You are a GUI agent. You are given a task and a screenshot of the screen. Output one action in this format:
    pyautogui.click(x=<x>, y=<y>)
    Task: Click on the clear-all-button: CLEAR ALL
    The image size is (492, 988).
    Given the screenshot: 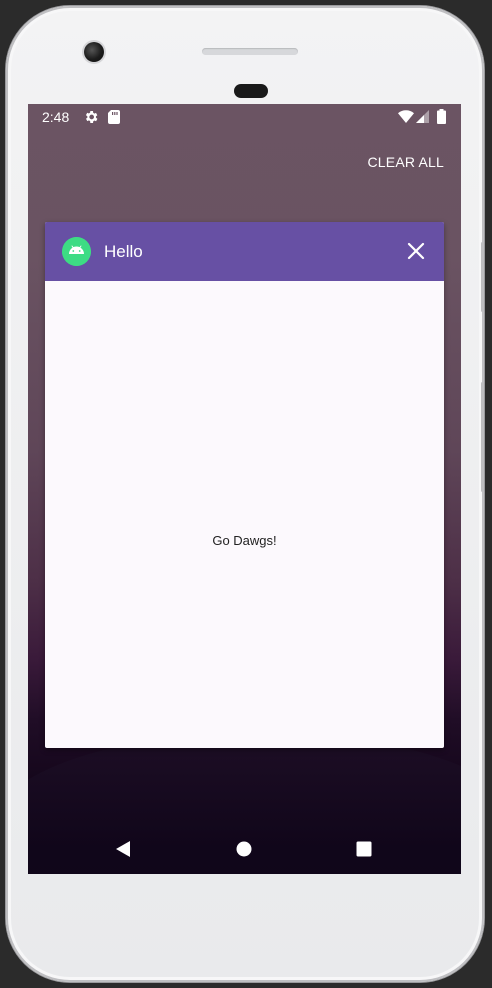 What is the action you would take?
    pyautogui.click(x=405, y=162)
    